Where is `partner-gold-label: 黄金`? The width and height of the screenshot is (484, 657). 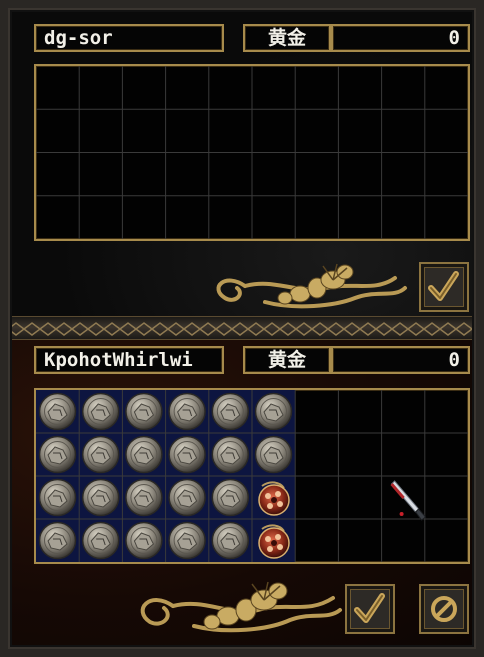 partner-gold-label: 黄金 is located at coordinates (286, 38).